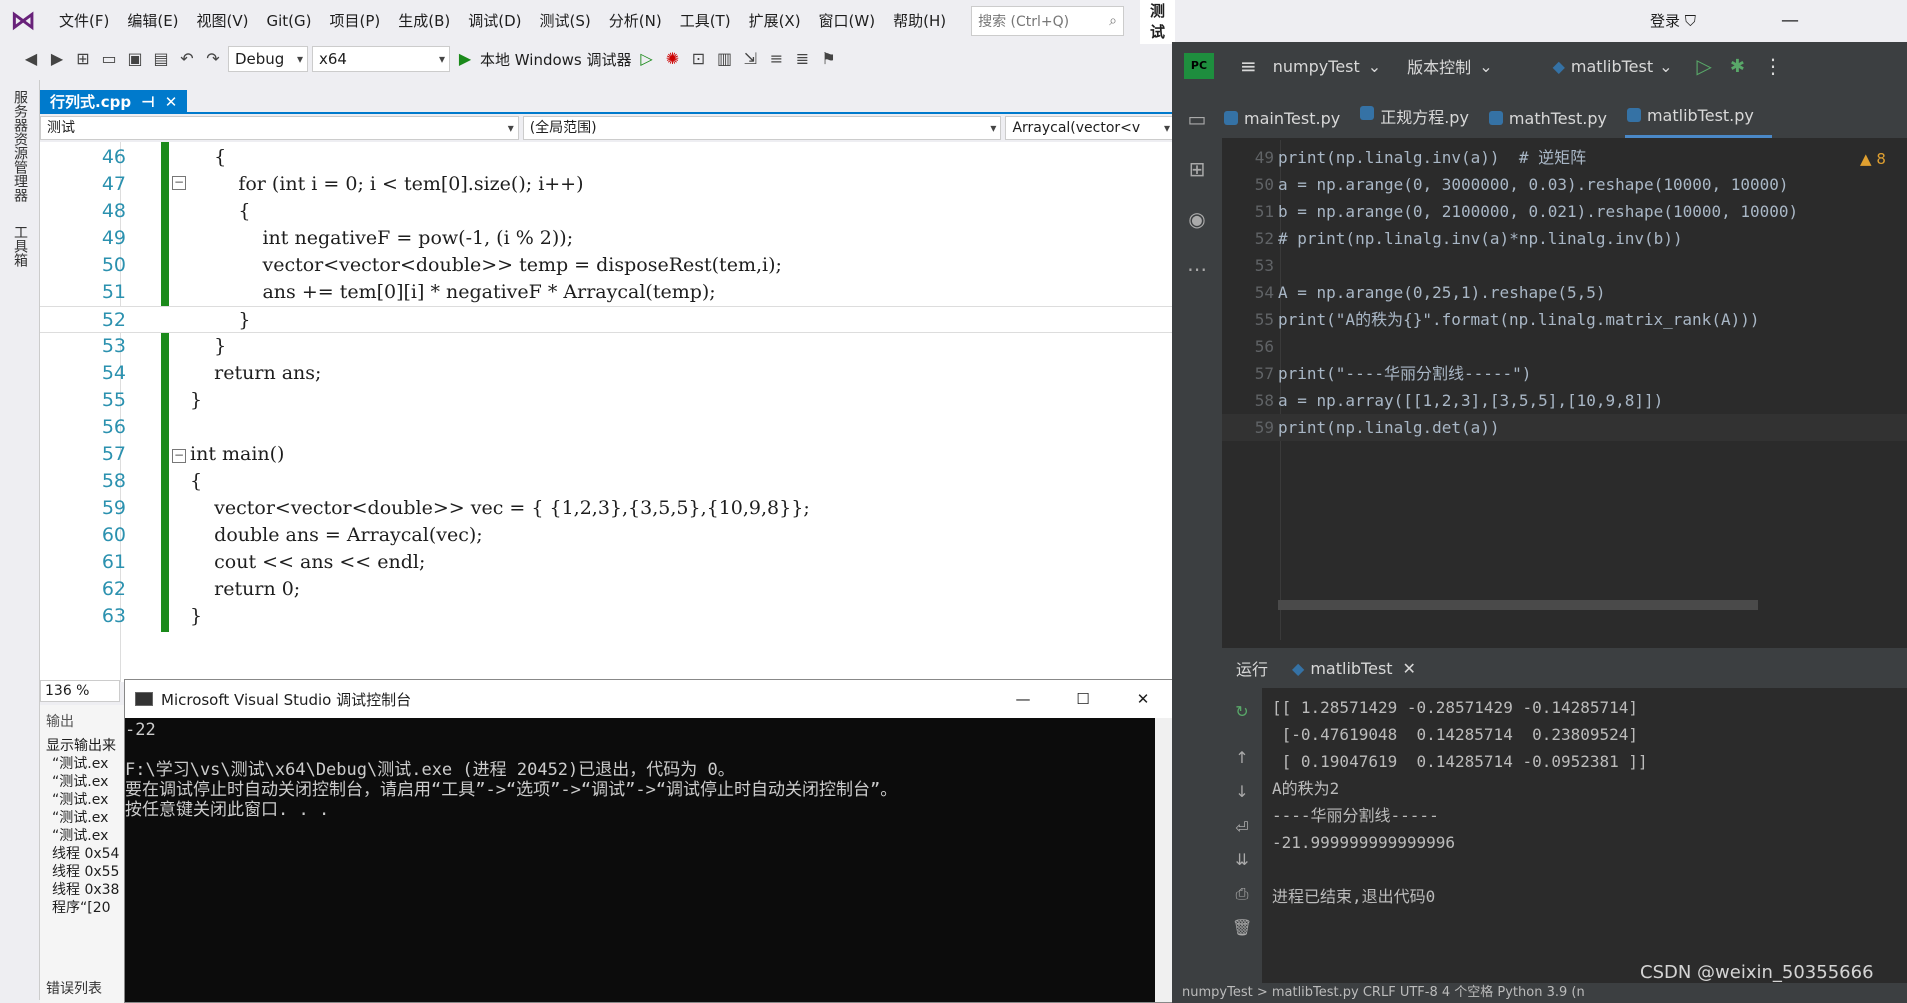  Describe the element at coordinates (919, 21) in the screenshot. I see `menu-item: 帮助(H)` at that location.